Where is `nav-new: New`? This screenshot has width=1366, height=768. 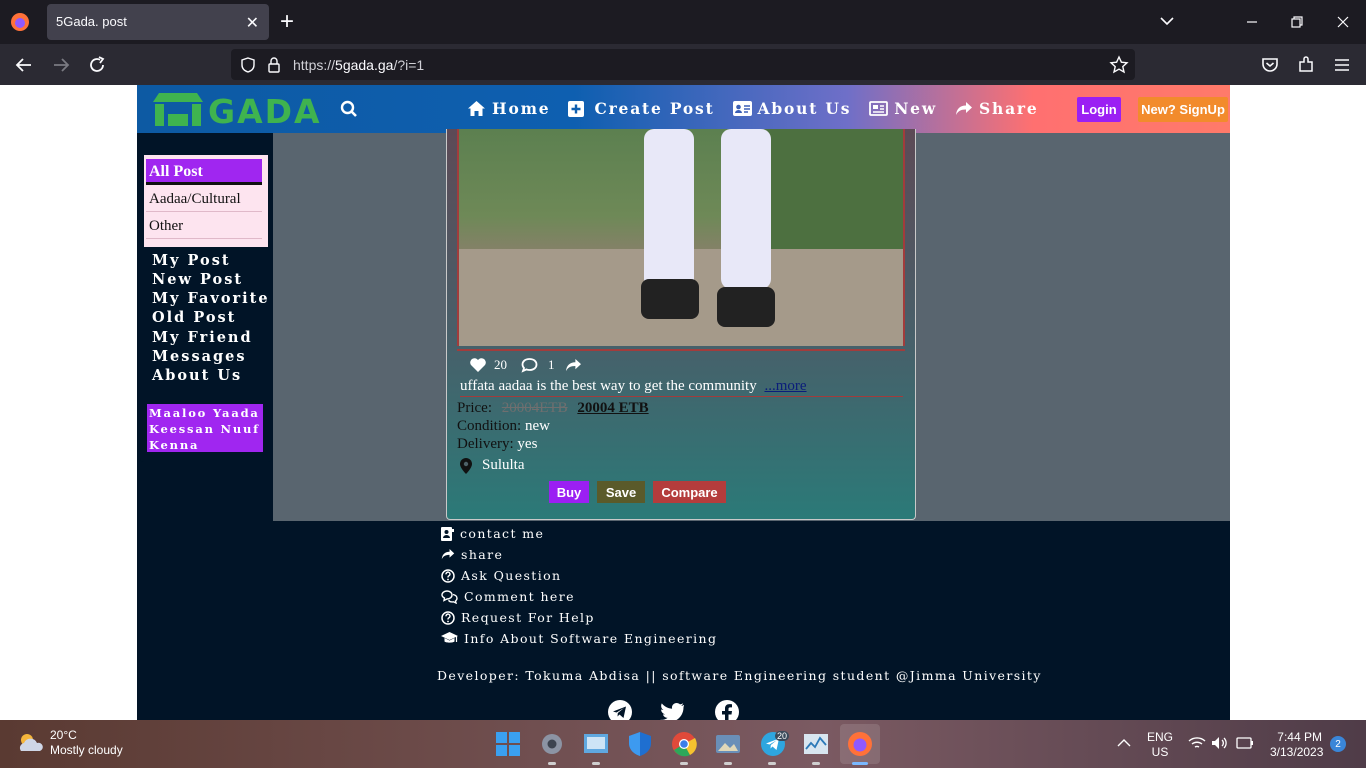 nav-new: New is located at coordinates (903, 108).